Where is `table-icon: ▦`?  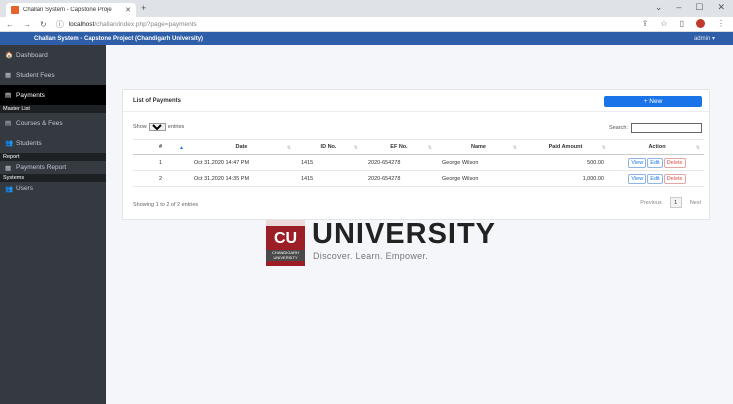 table-icon: ▦ is located at coordinates (8, 75).